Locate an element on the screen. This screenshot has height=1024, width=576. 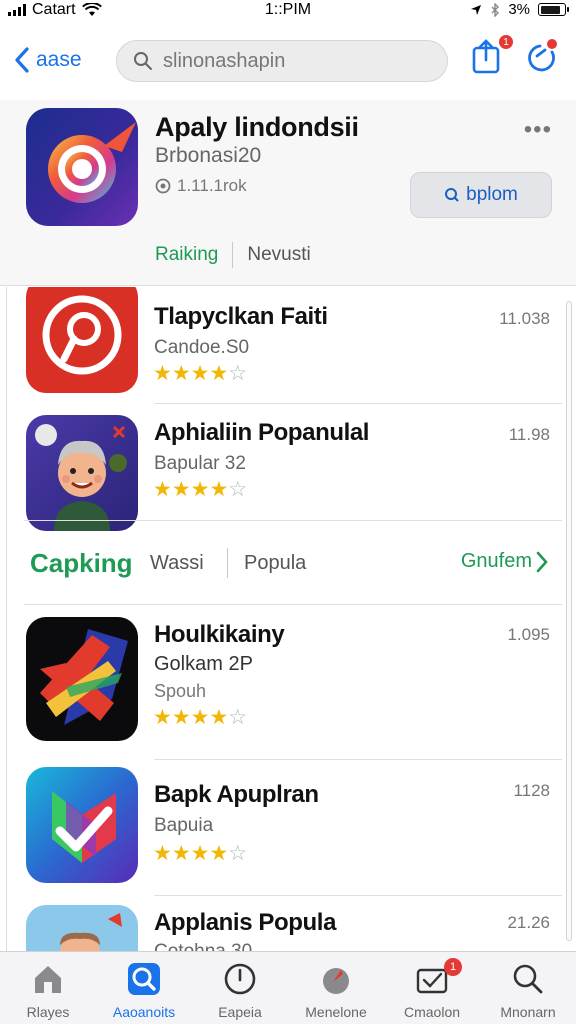
tab-label: Mnonarn is located at coordinates (528, 1012).